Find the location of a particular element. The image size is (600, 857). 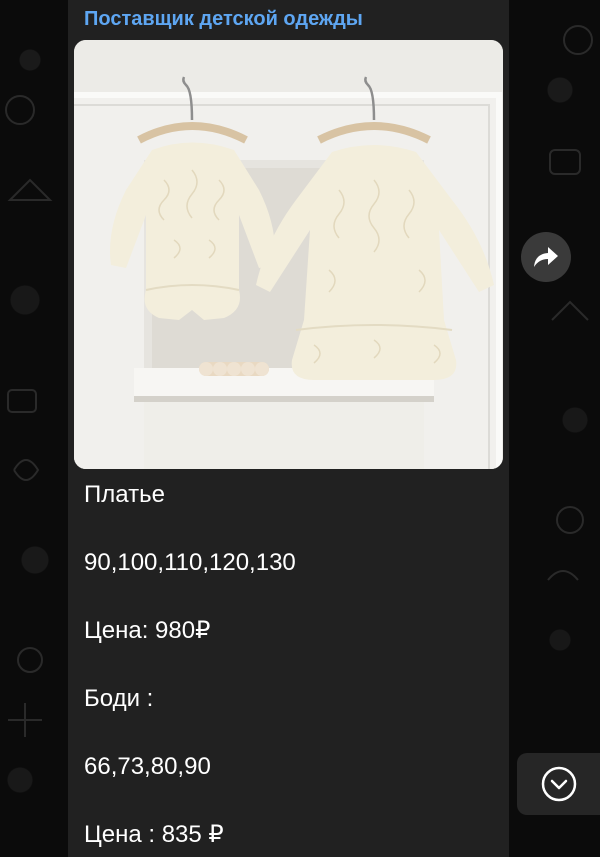

teether-toy is located at coordinates (234, 369).